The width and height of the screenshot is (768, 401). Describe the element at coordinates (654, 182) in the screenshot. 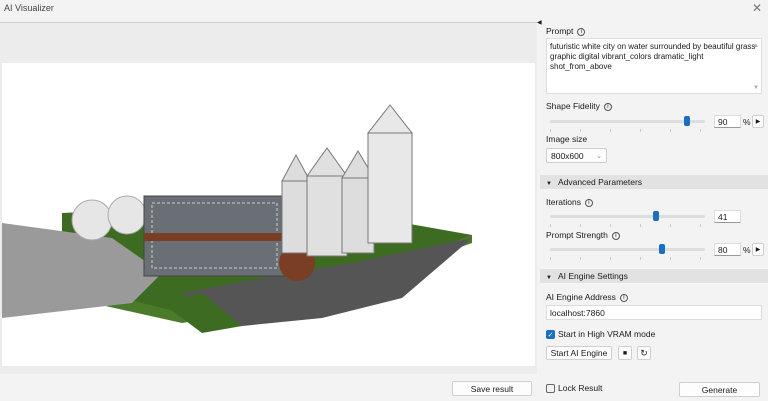

I see `advanced-parameters-header: ▼ Advanced Parameters` at that location.